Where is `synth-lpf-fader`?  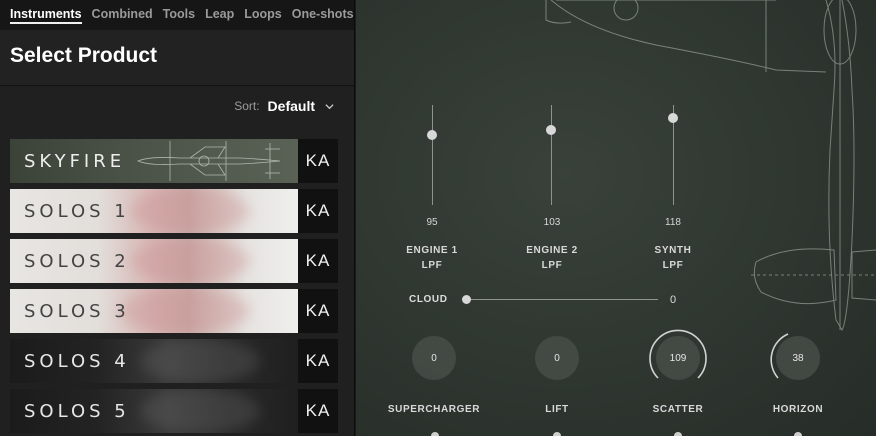
synth-lpf-fader is located at coordinates (674, 155).